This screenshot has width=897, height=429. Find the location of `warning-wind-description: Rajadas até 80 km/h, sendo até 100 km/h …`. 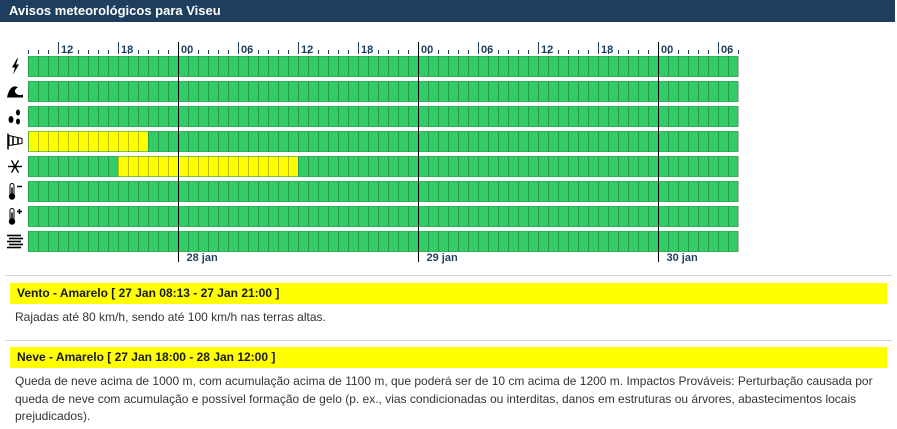

warning-wind-description: Rajadas até 80 km/h, sendo até 100 km/h … is located at coordinates (170, 317).